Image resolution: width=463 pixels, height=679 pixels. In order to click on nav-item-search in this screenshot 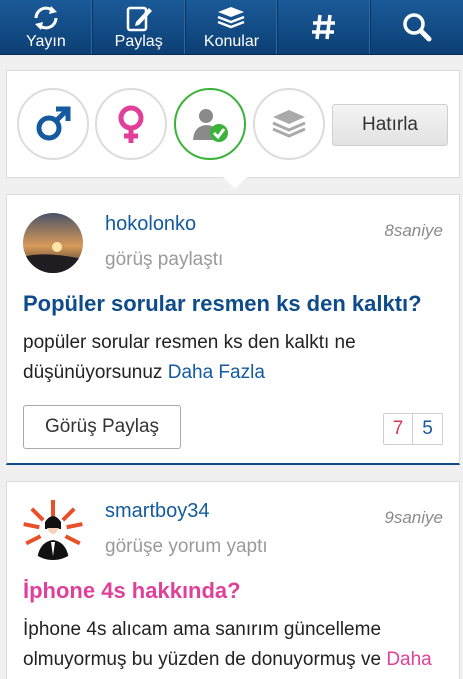, I will do `click(417, 27)`.